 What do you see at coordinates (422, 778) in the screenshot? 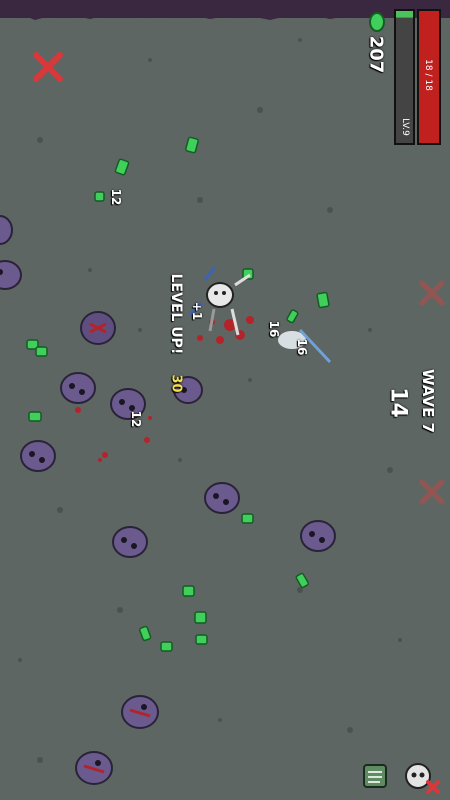
I see `skull-icon` at bounding box center [422, 778].